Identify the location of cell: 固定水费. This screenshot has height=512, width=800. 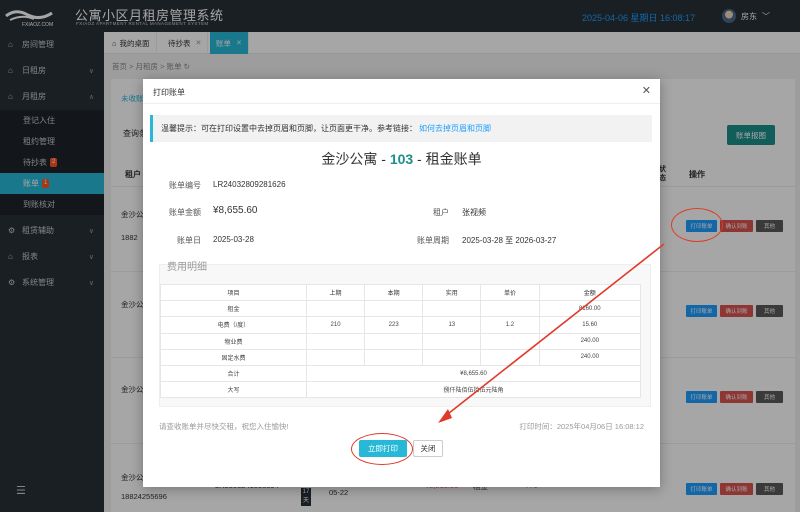
(233, 357).